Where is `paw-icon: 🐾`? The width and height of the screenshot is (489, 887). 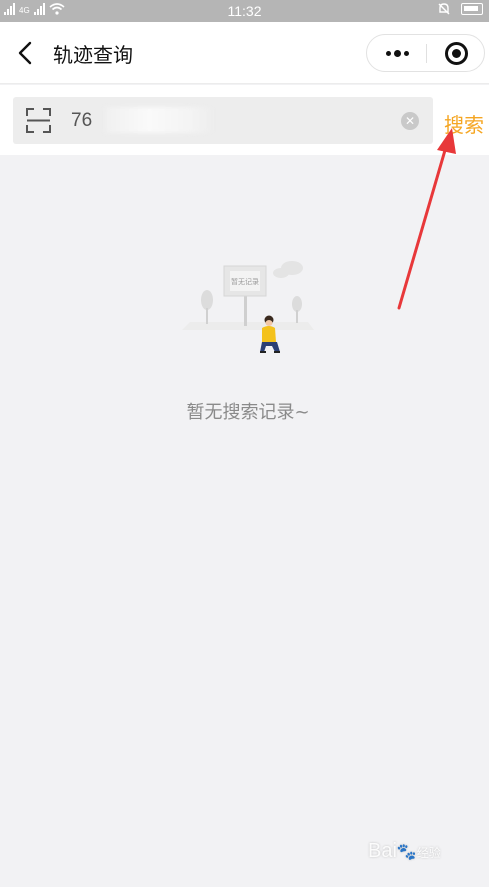
paw-icon: 🐾 is located at coordinates (406, 852).